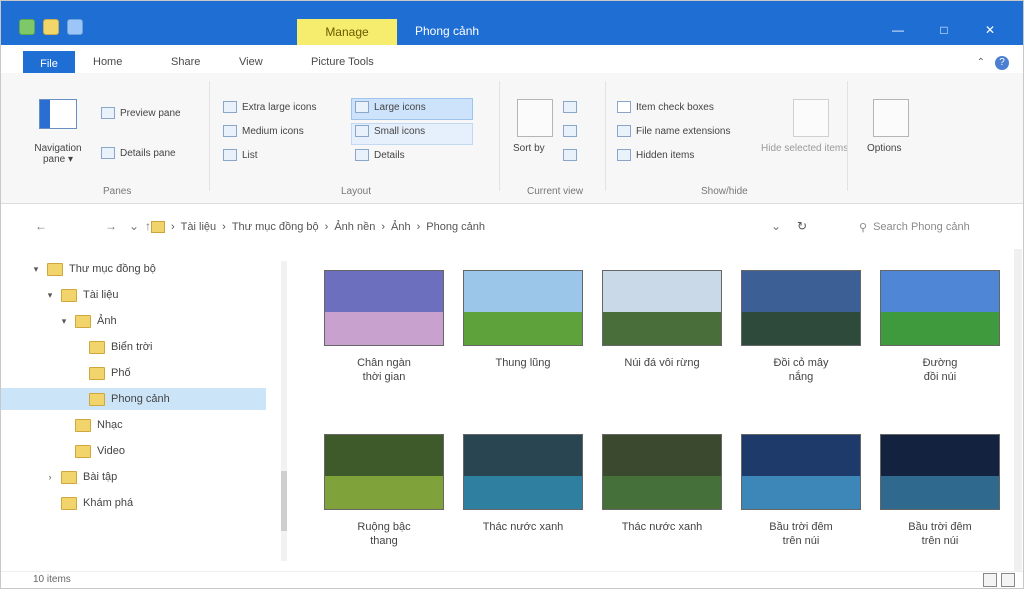 The width and height of the screenshot is (1024, 589). What do you see at coordinates (354, 227) in the screenshot?
I see `breadcrumb-item: Ảnh nền` at bounding box center [354, 227].